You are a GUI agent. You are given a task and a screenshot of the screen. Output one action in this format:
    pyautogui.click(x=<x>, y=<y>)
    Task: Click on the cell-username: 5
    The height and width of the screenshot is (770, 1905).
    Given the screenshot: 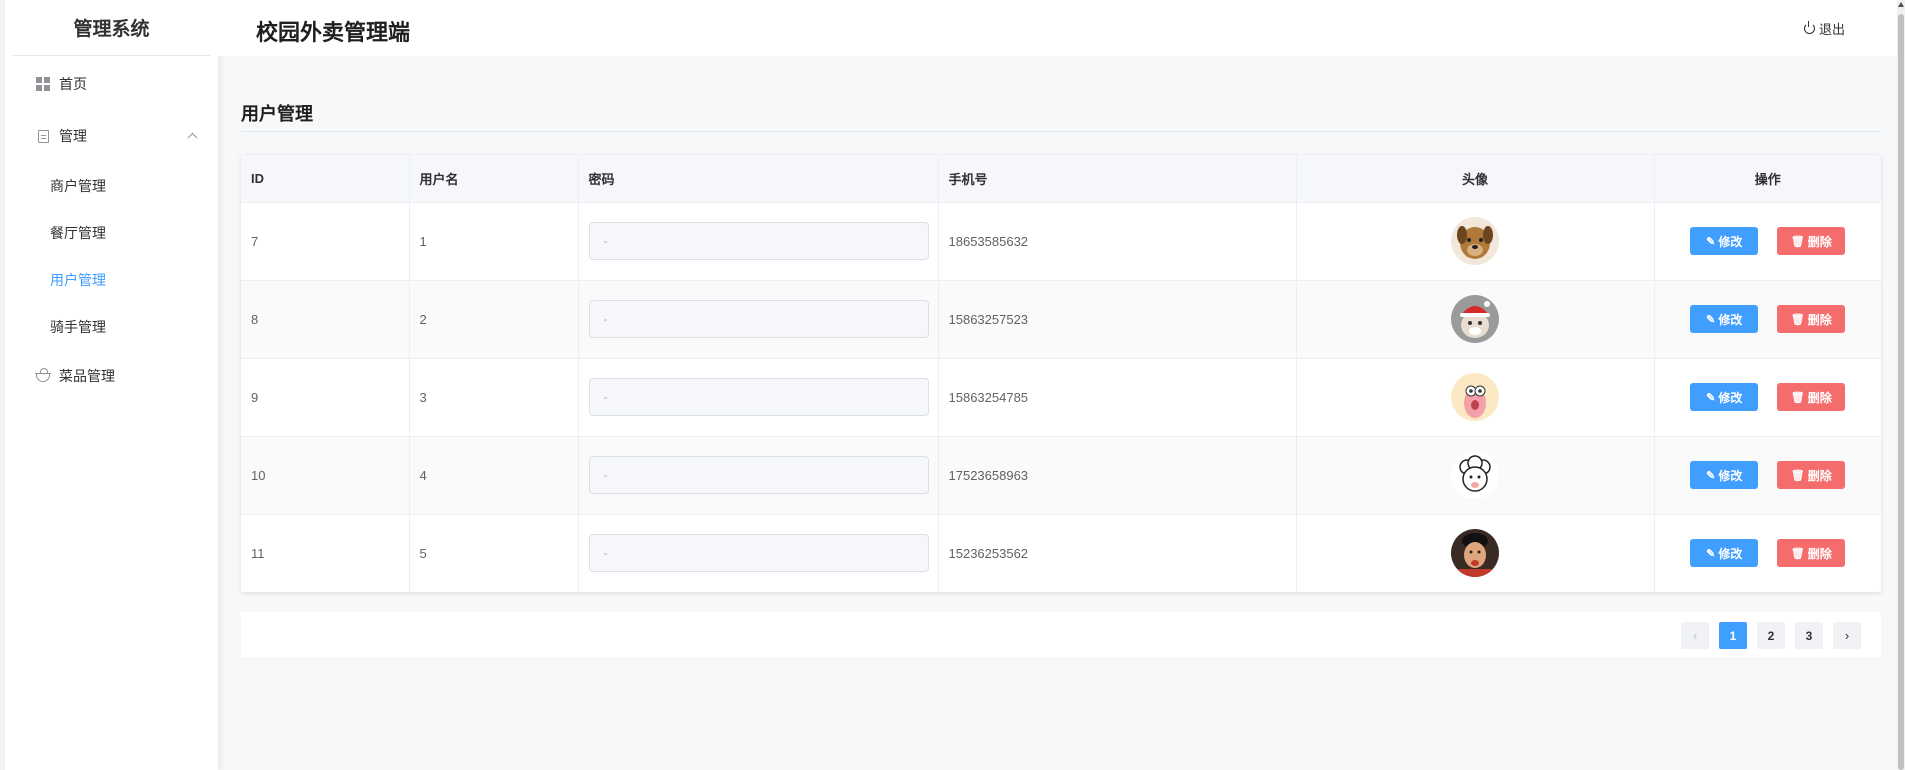 What is the action you would take?
    pyautogui.click(x=494, y=553)
    